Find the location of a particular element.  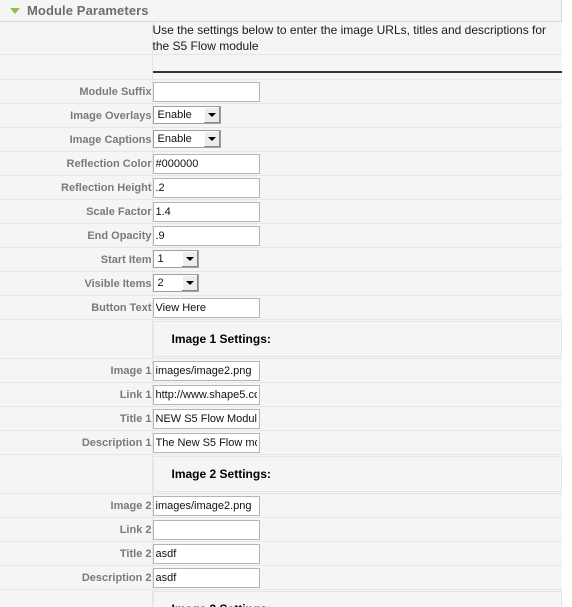

field-value-end-opacity is located at coordinates (357, 235).